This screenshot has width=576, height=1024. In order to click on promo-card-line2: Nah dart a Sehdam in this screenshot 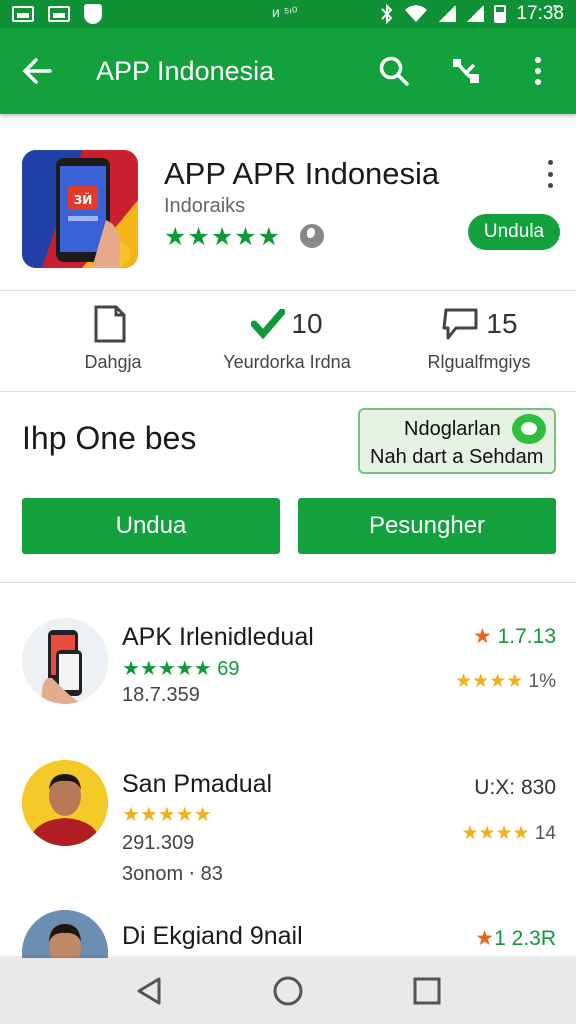, I will do `click(457, 457)`.